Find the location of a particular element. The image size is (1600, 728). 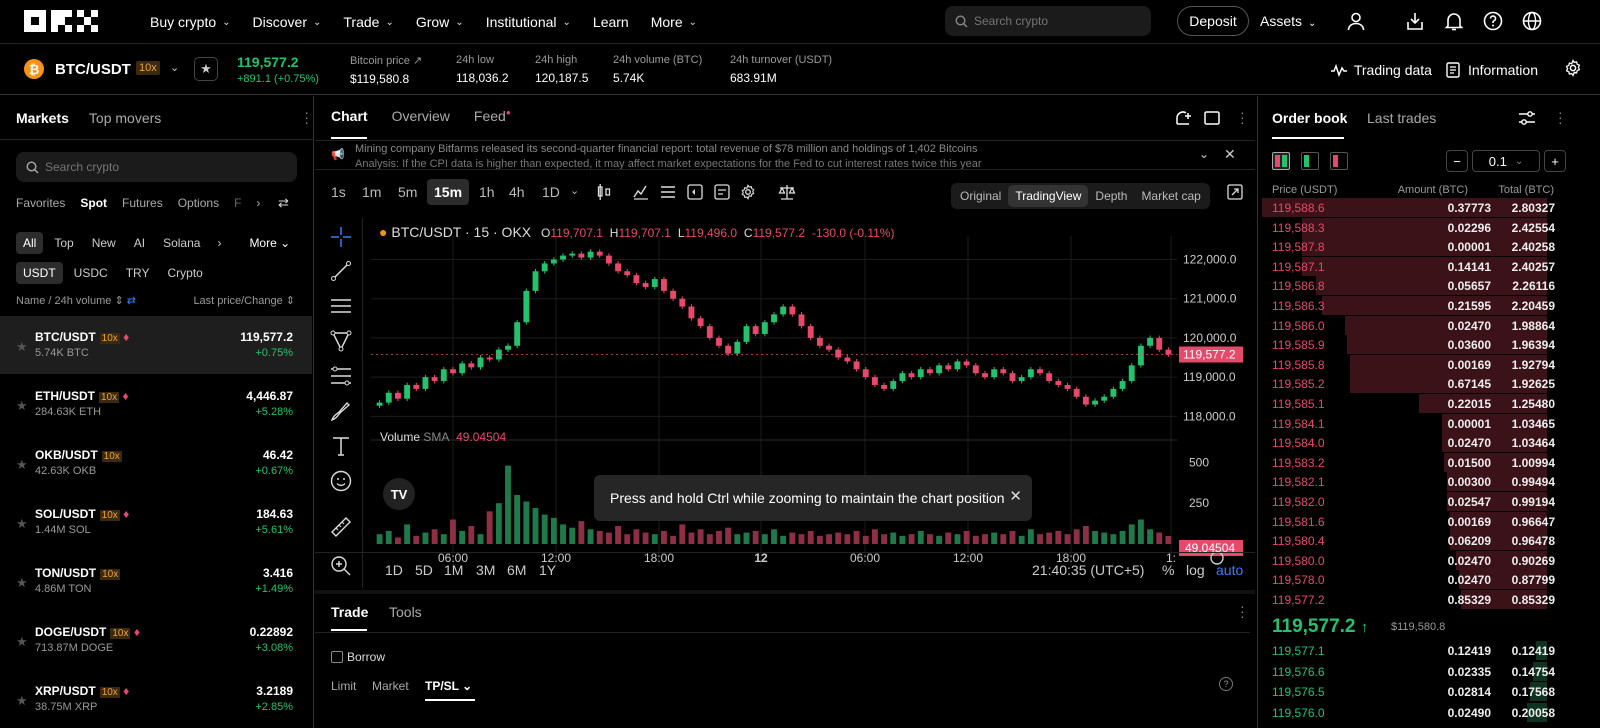

user-icon is located at coordinates (1356, 21).